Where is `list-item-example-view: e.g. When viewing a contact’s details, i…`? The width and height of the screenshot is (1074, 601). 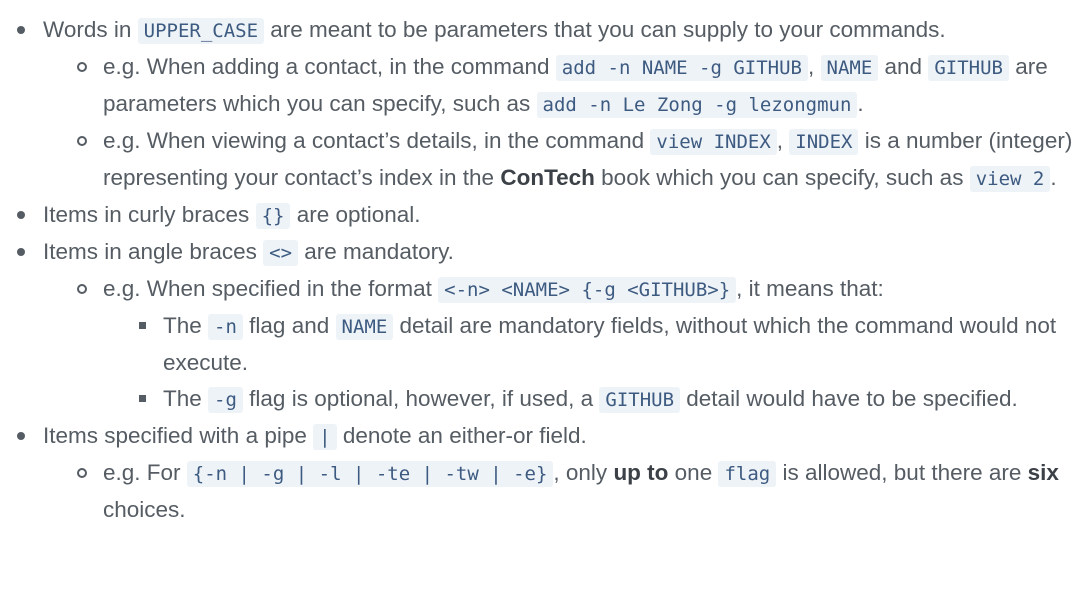 list-item-example-view: e.g. When viewing a contact’s details, i… is located at coordinates (558, 160).